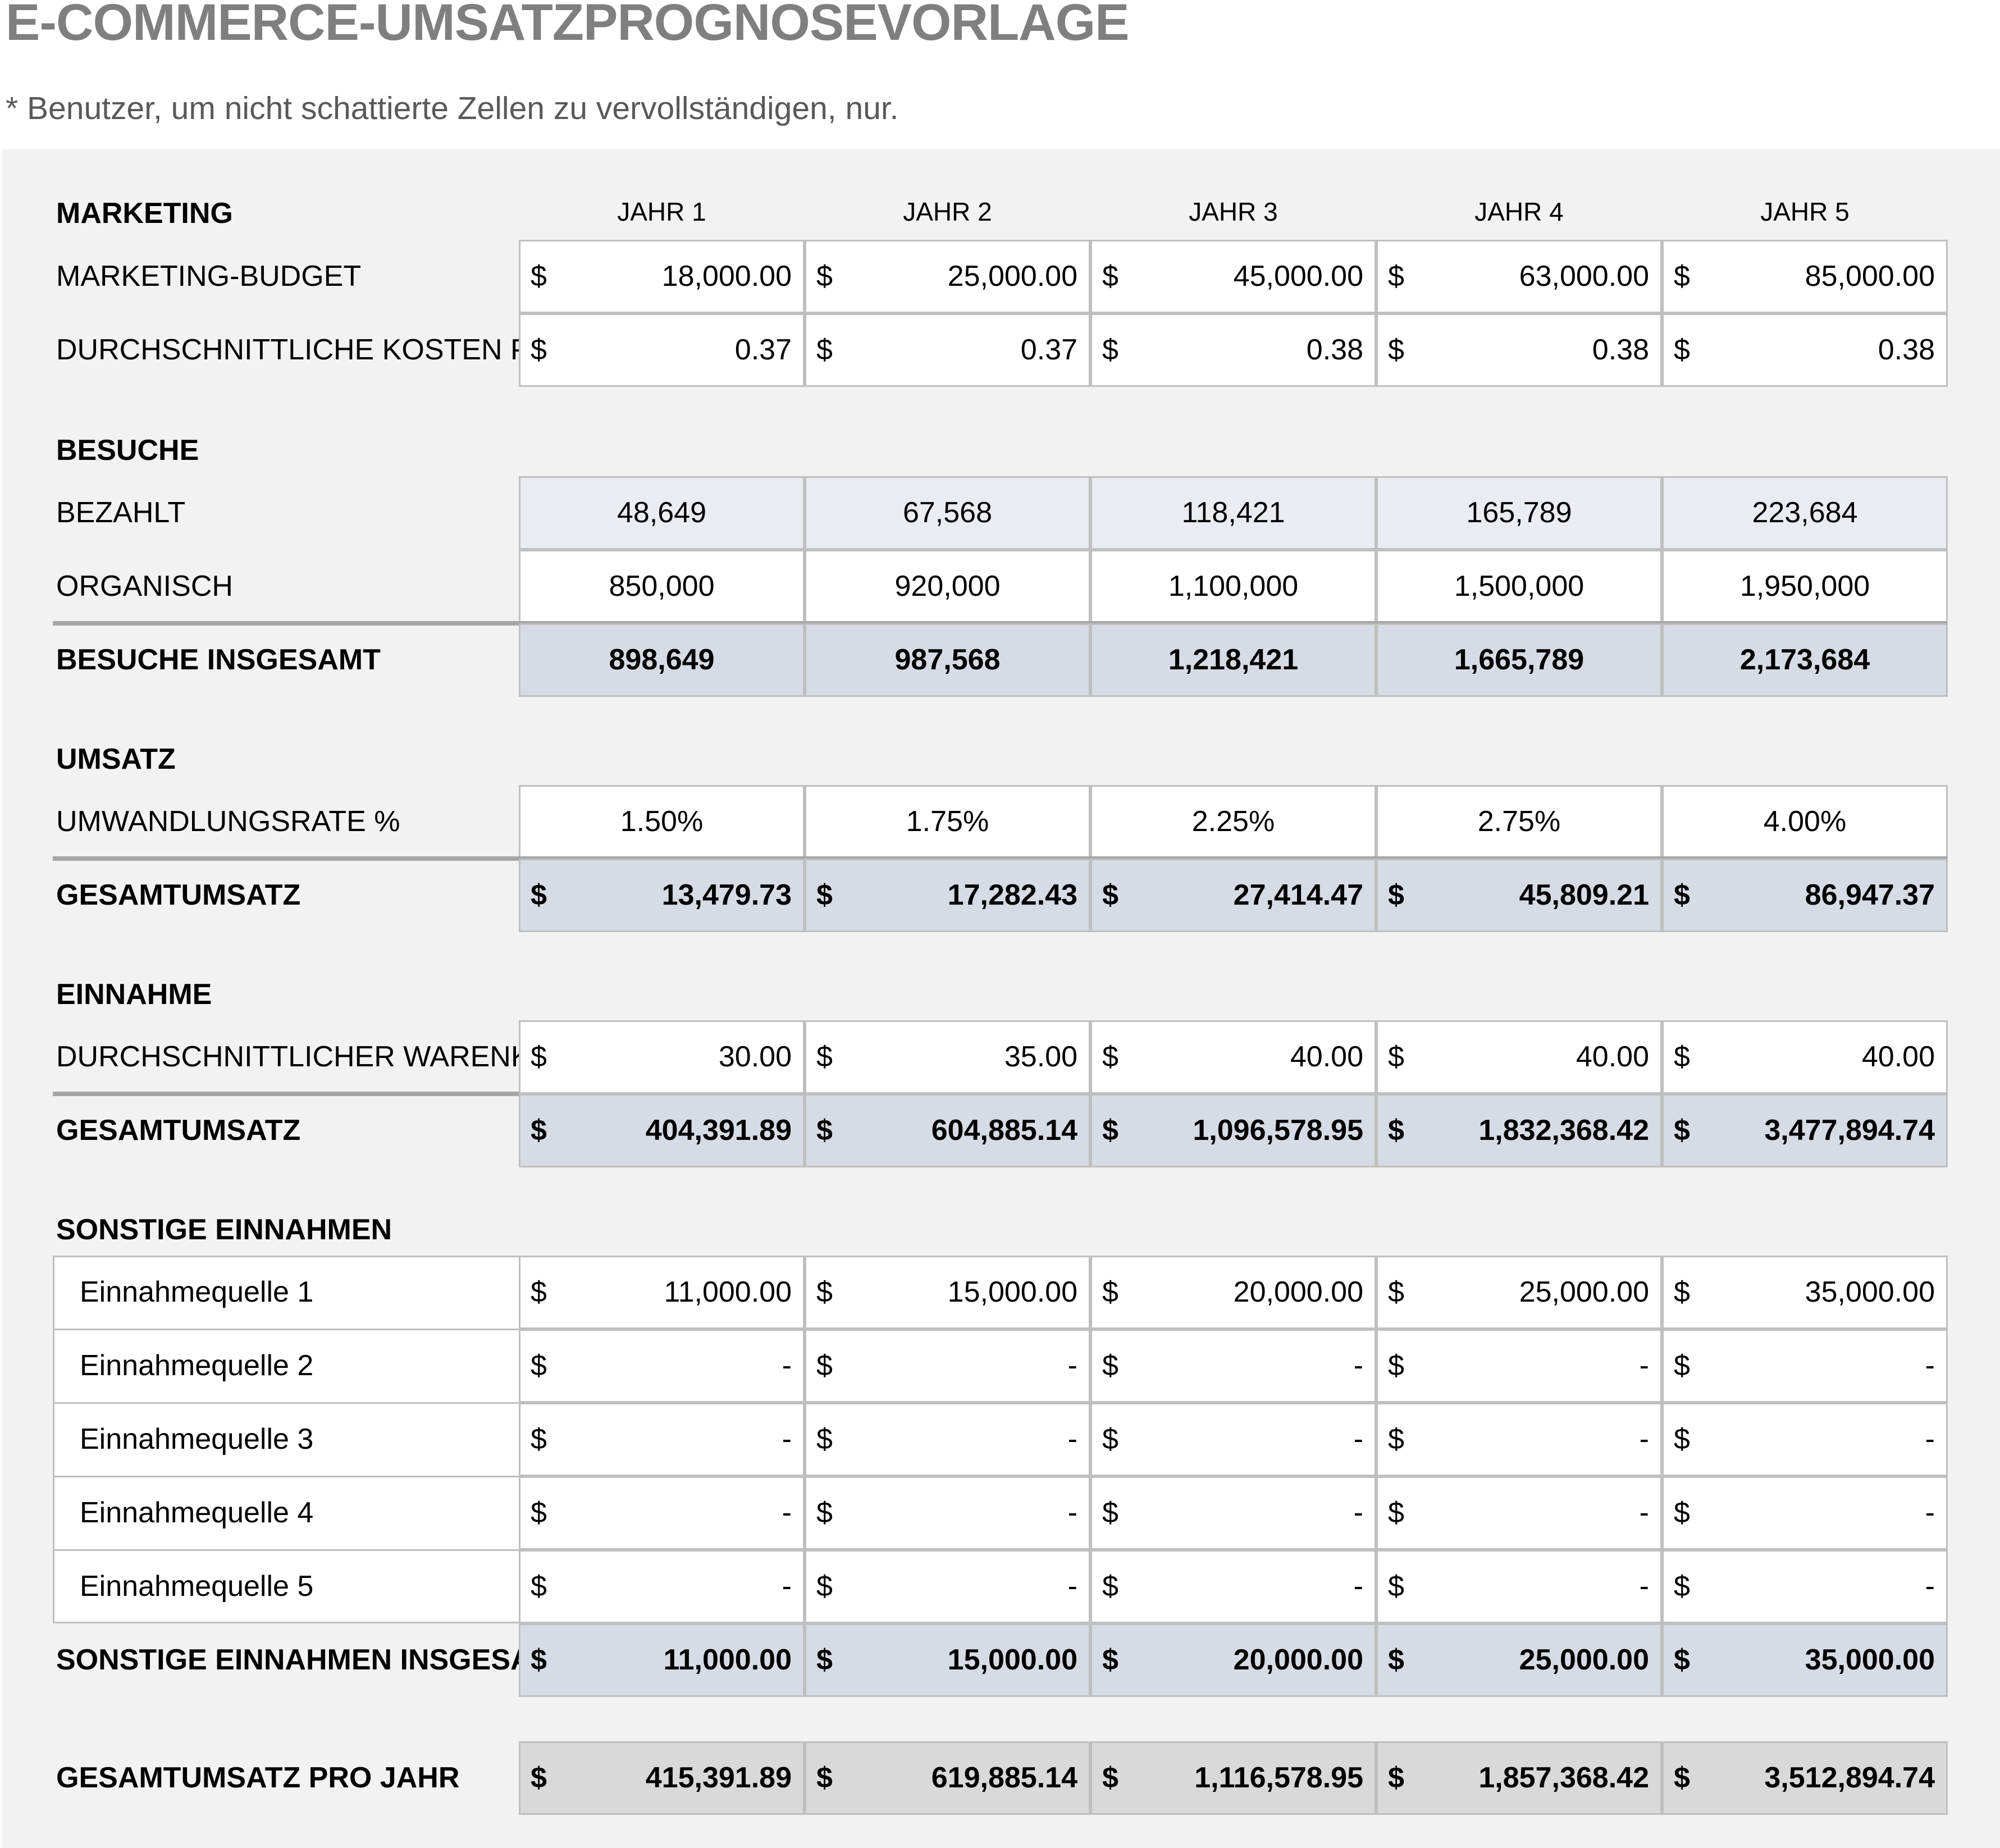  What do you see at coordinates (1519, 1778) in the screenshot?
I see `value-cell: $1,857,368.42` at bounding box center [1519, 1778].